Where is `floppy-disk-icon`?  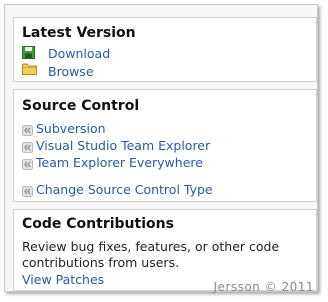
floppy-disk-icon is located at coordinates (28, 52).